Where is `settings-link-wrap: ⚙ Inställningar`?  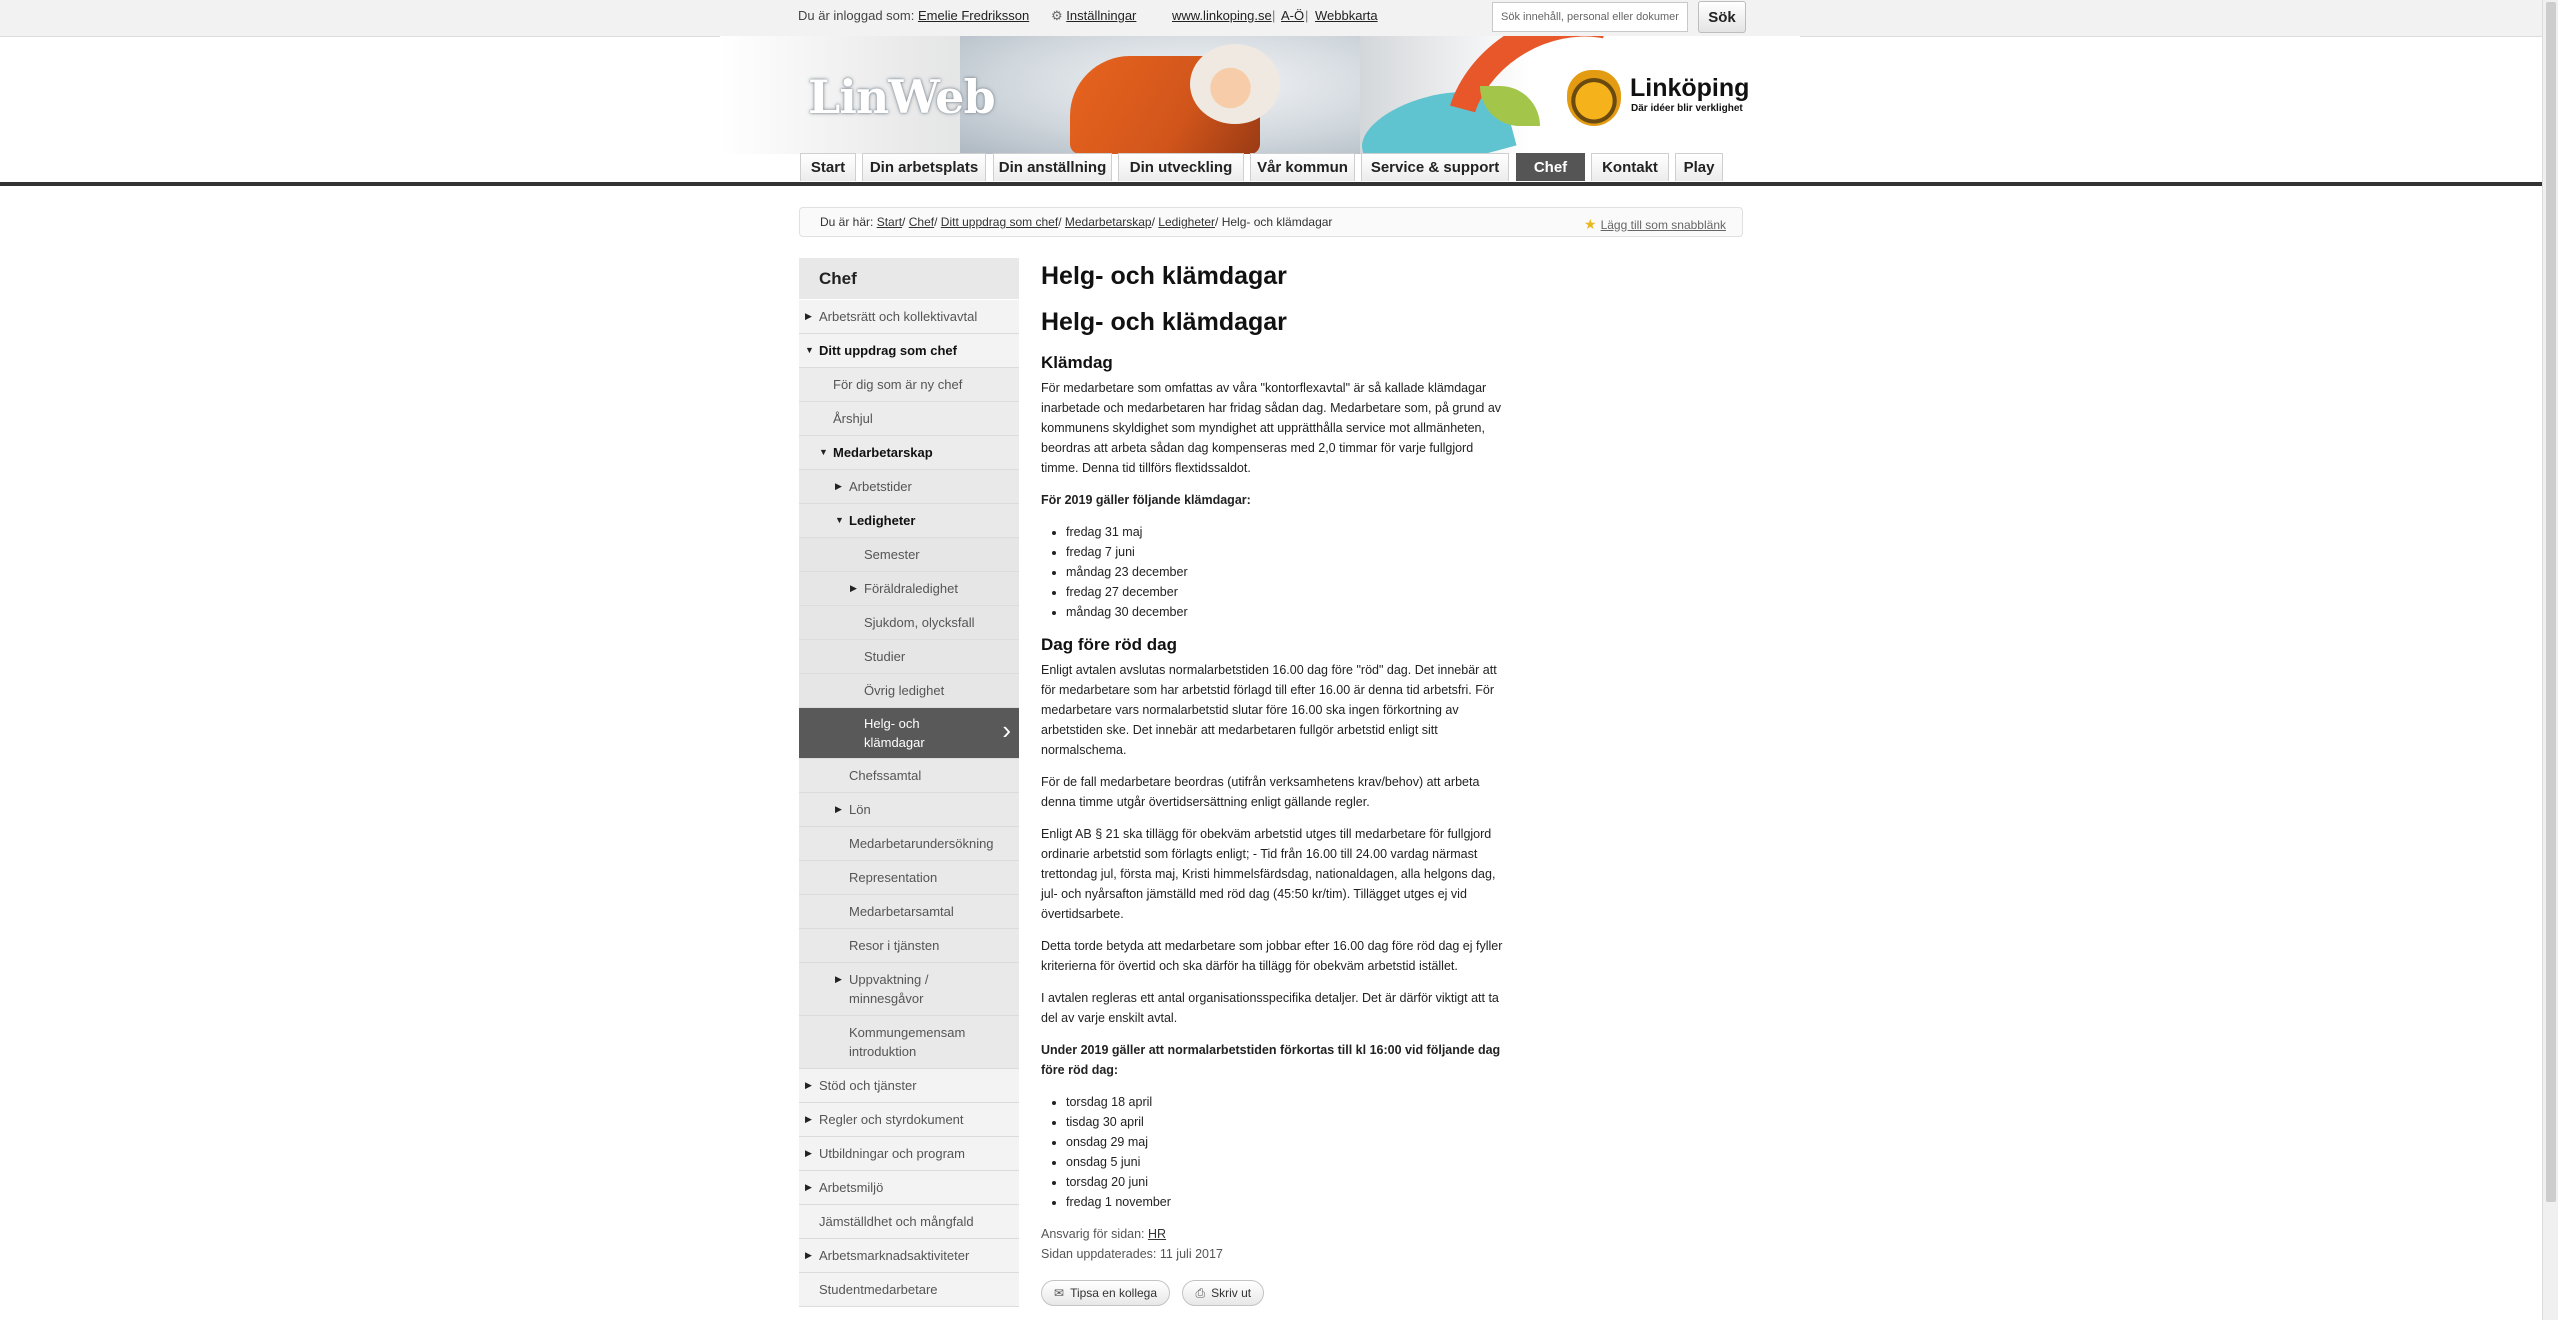
settings-link-wrap: ⚙ Inställningar is located at coordinates (1093, 16).